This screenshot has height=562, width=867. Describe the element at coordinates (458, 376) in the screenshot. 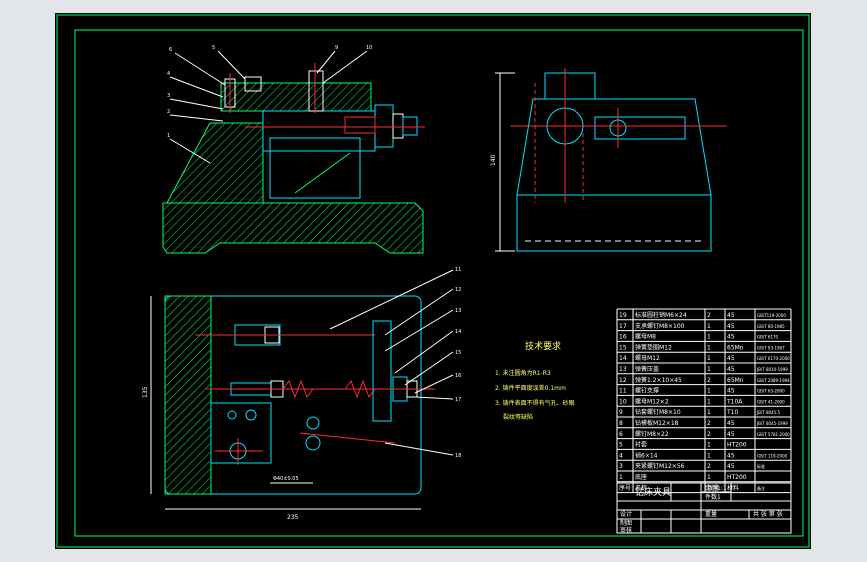

I see `part-label: 16` at that location.